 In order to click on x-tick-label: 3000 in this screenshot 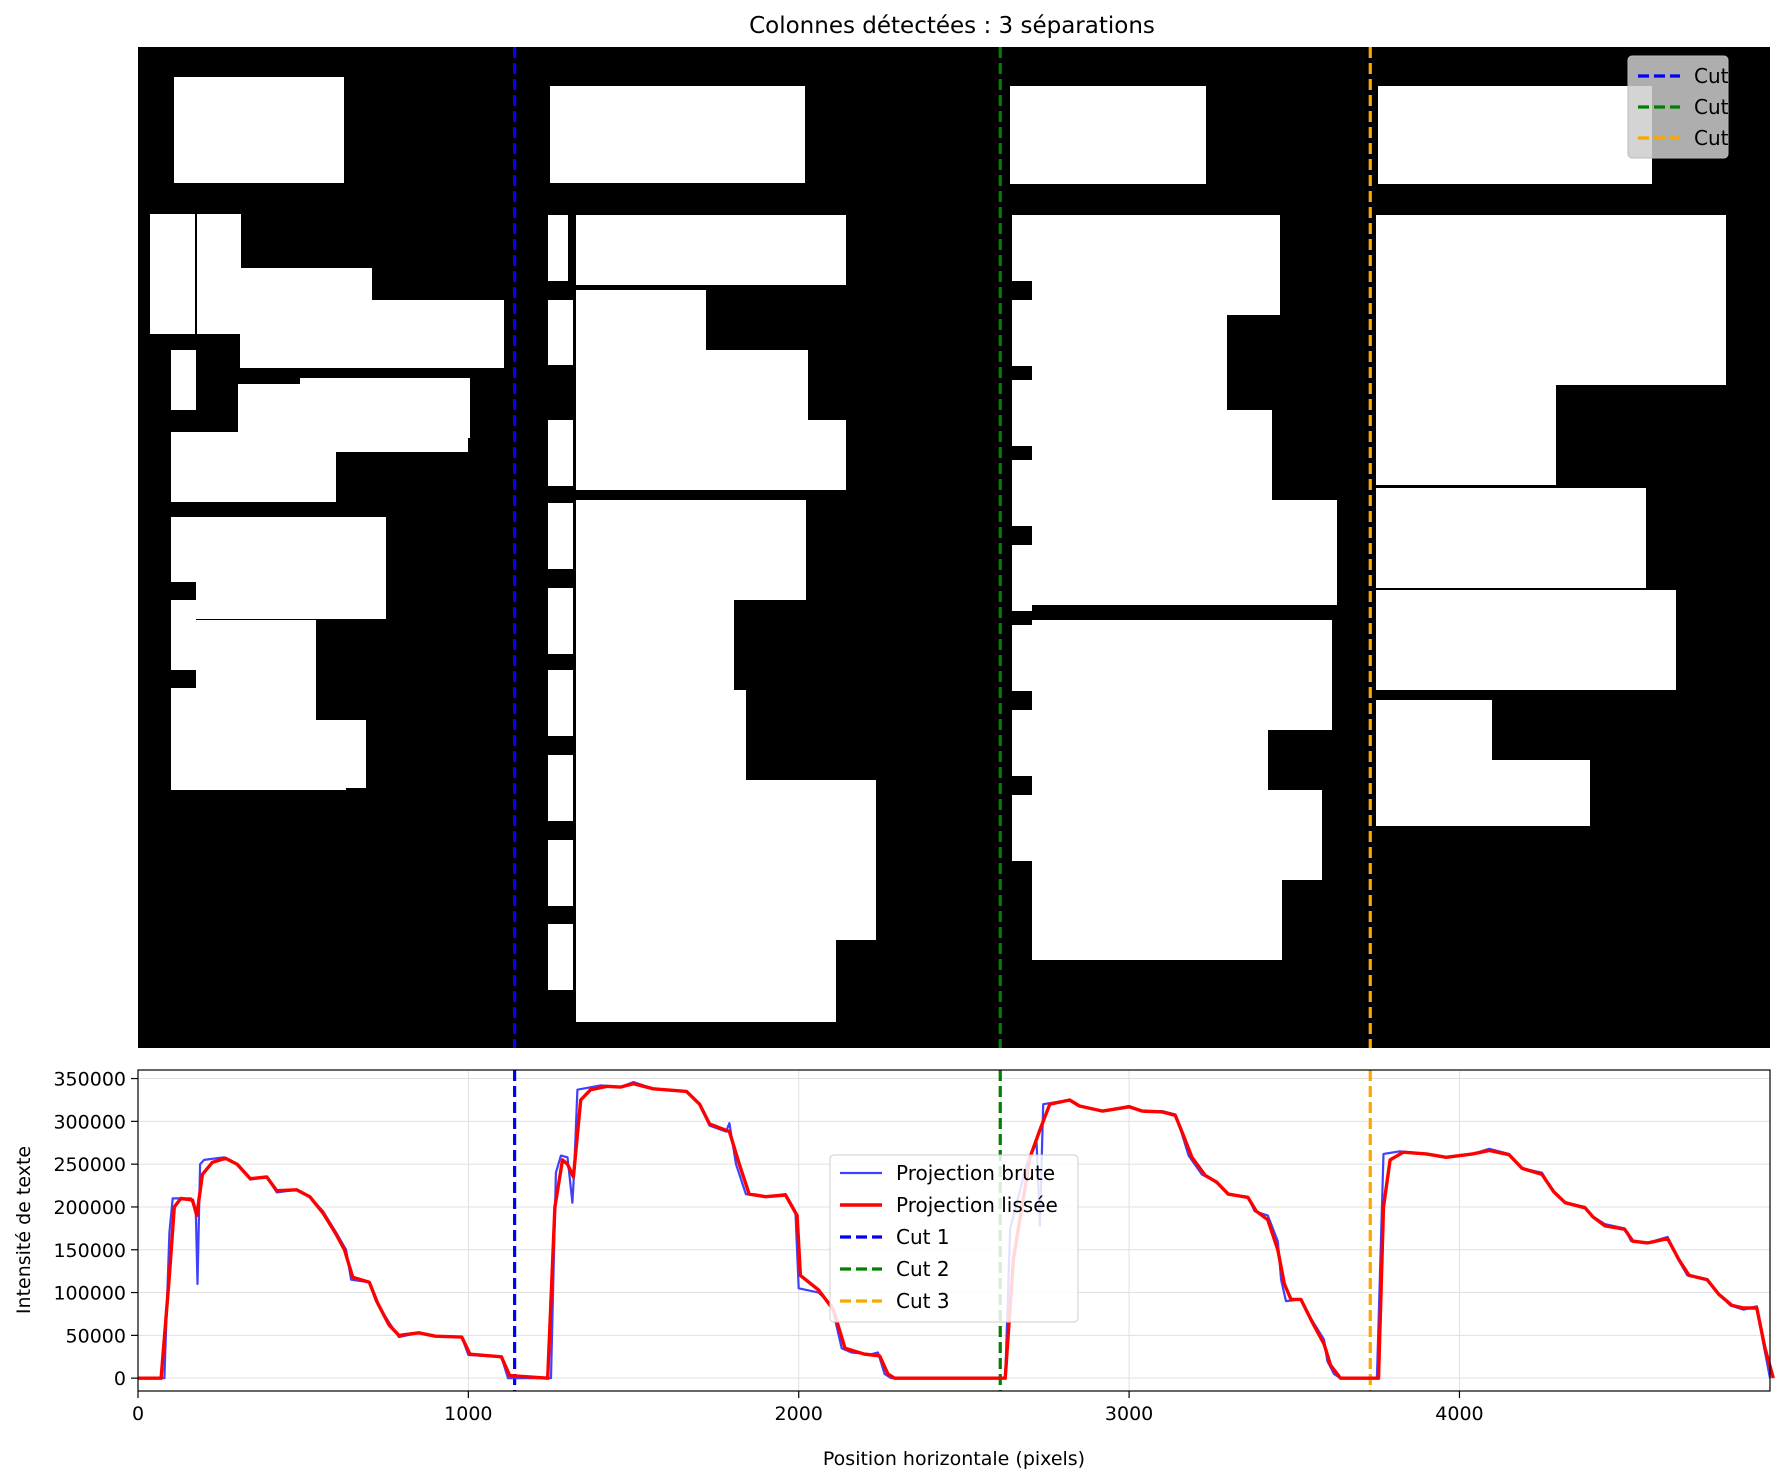, I will do `click(1129, 1414)`.